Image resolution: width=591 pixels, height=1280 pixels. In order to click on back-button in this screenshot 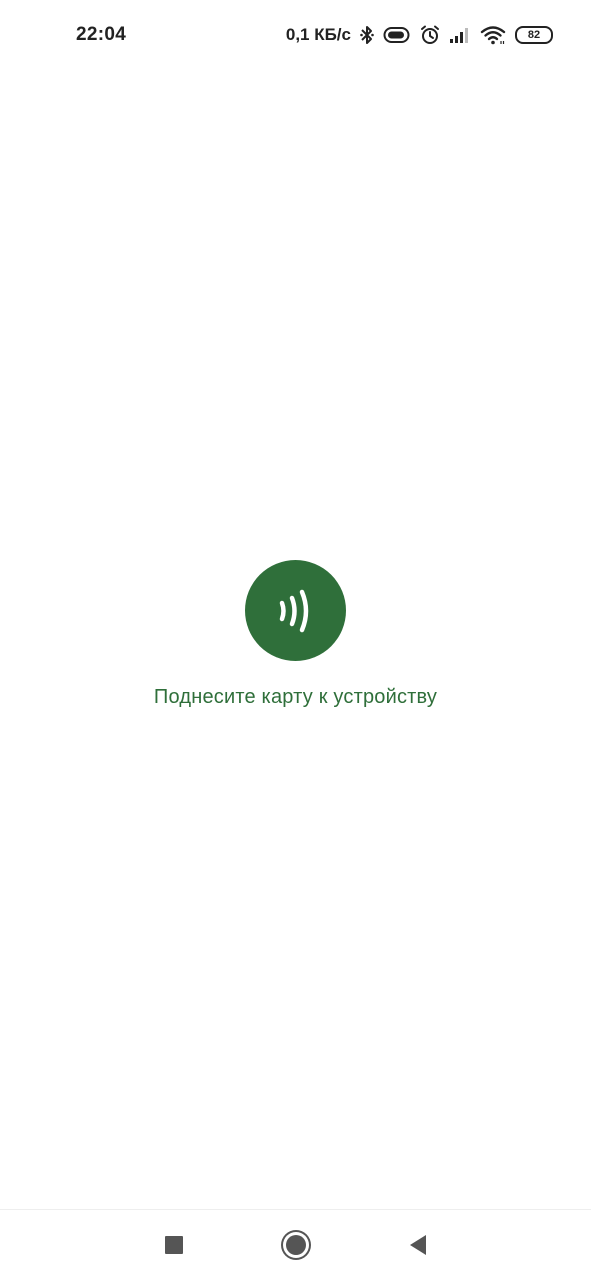, I will do `click(418, 1245)`.